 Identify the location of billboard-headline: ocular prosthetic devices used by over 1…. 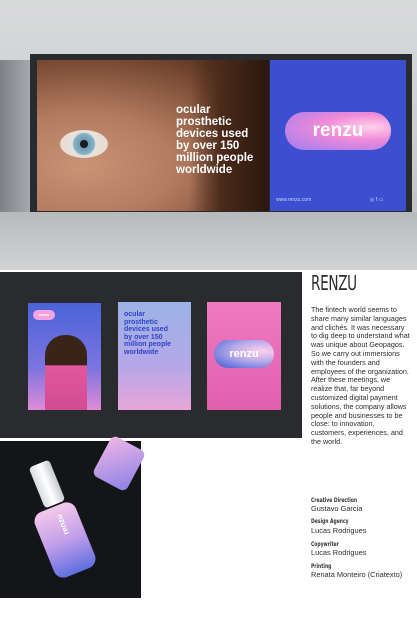
(215, 140).